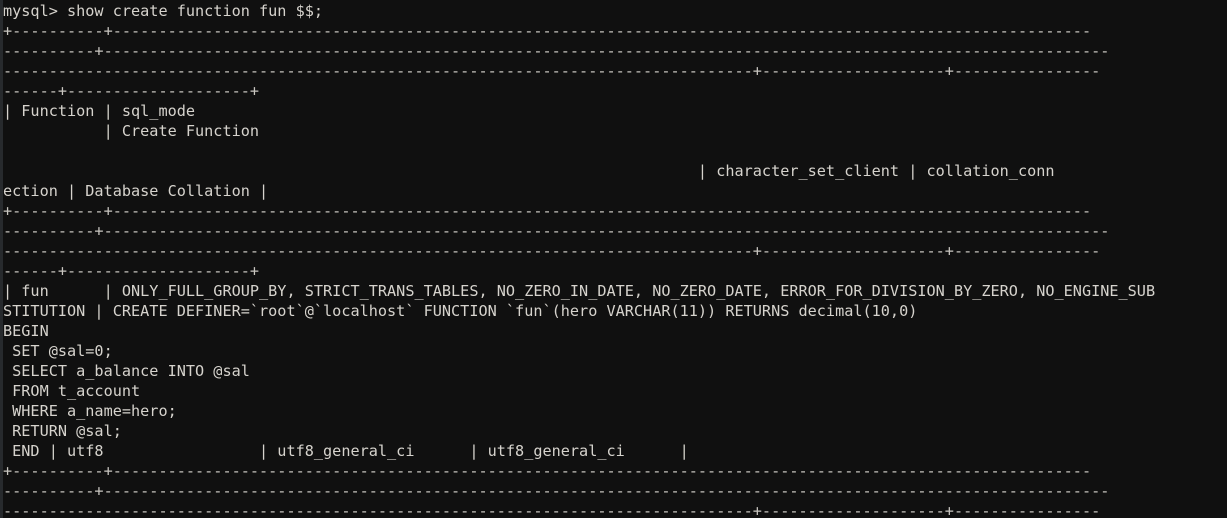 The height and width of the screenshot is (518, 1227). I want to click on terminal-line: | character_set_client | collation_conn, so click(529, 171).